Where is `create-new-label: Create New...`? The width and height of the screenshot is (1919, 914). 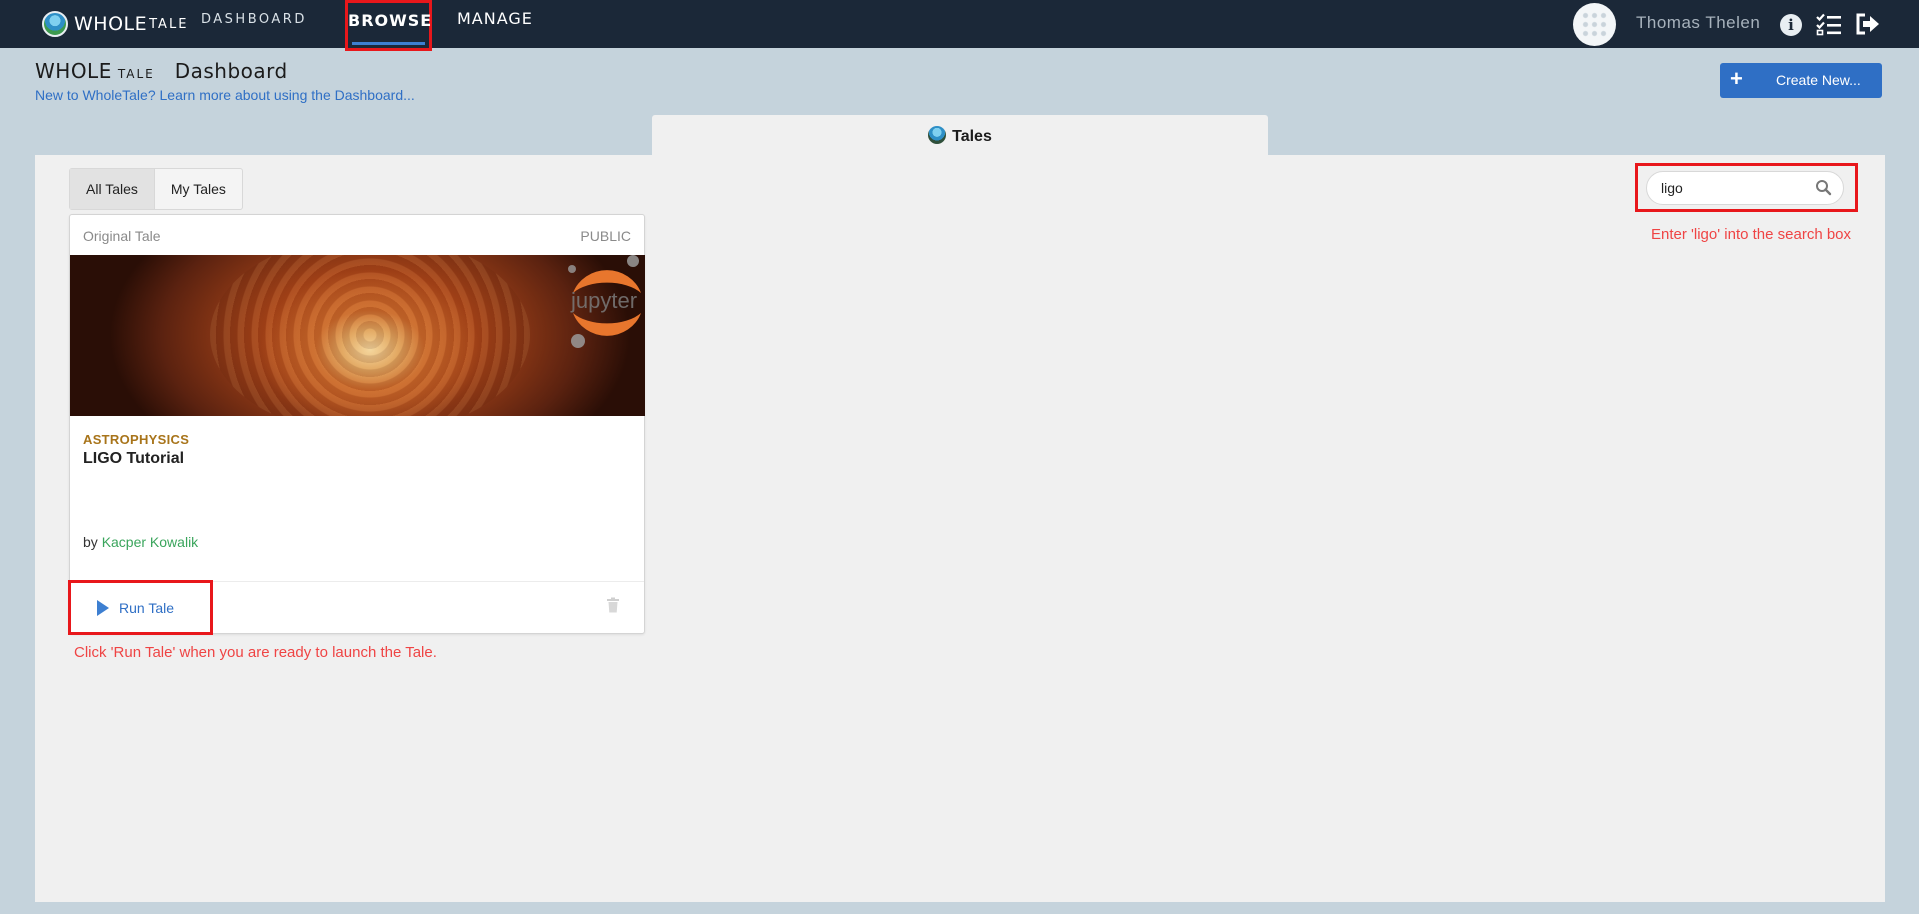 create-new-label: Create New... is located at coordinates (1818, 80).